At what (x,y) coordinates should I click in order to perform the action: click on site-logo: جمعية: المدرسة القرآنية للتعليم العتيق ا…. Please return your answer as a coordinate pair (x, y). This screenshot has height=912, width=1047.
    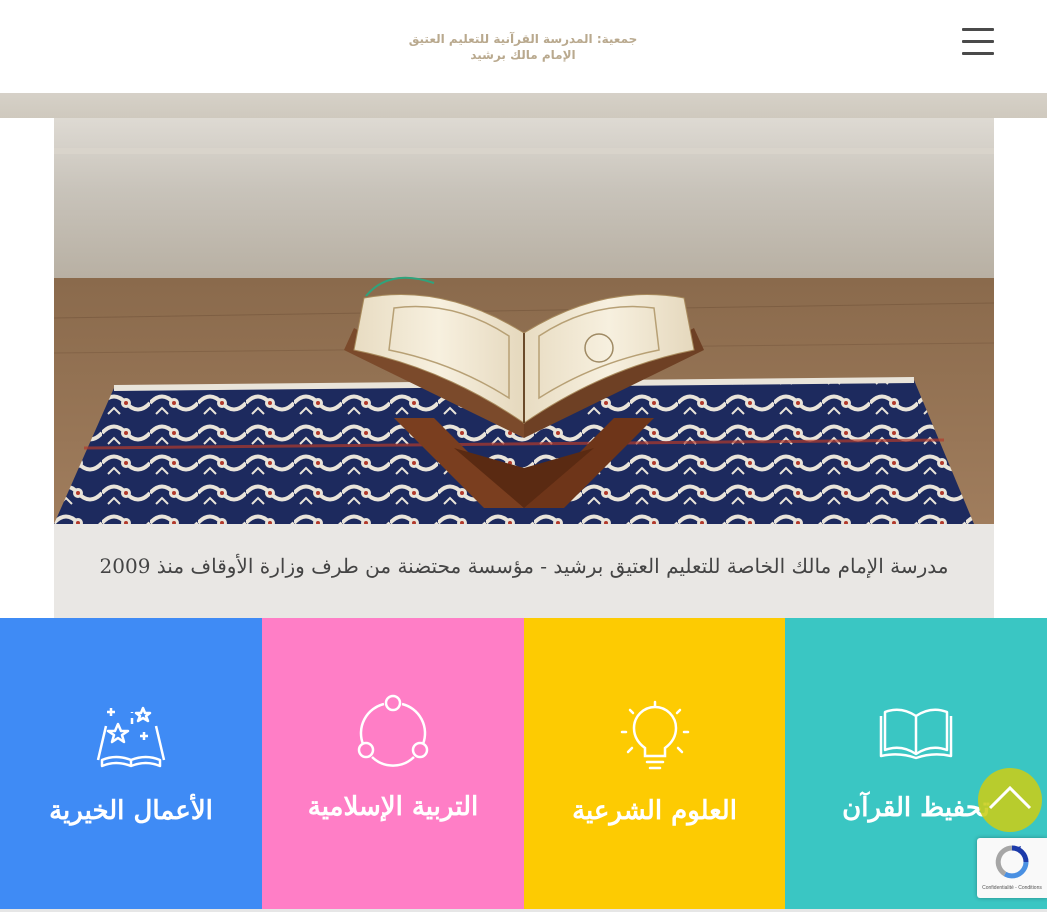
    Looking at the image, I should click on (523, 47).